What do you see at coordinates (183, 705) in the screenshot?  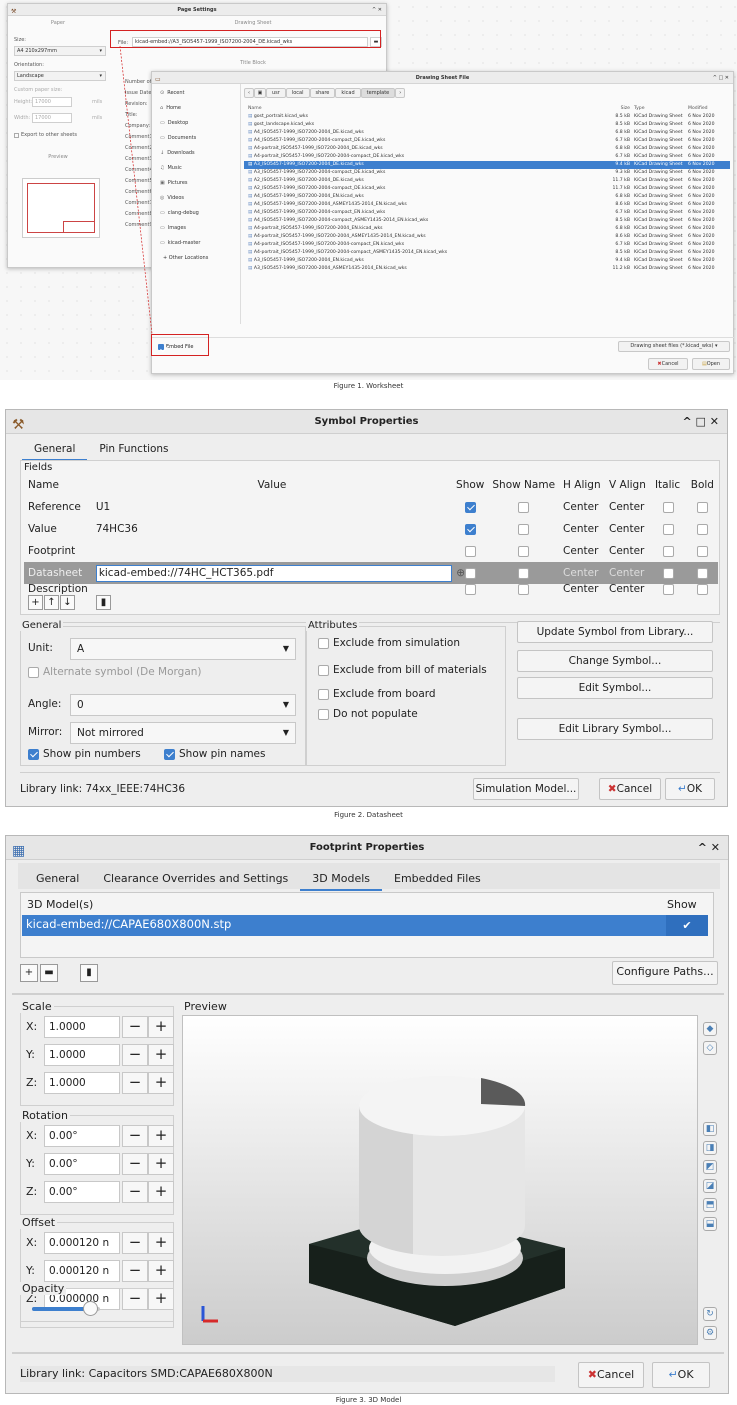 I see `angle-select: 0 ▼` at bounding box center [183, 705].